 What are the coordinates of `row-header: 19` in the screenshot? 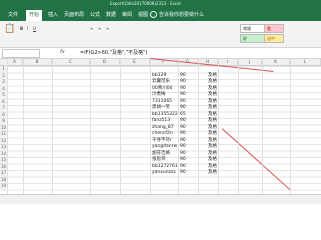 It's located at (3, 186).